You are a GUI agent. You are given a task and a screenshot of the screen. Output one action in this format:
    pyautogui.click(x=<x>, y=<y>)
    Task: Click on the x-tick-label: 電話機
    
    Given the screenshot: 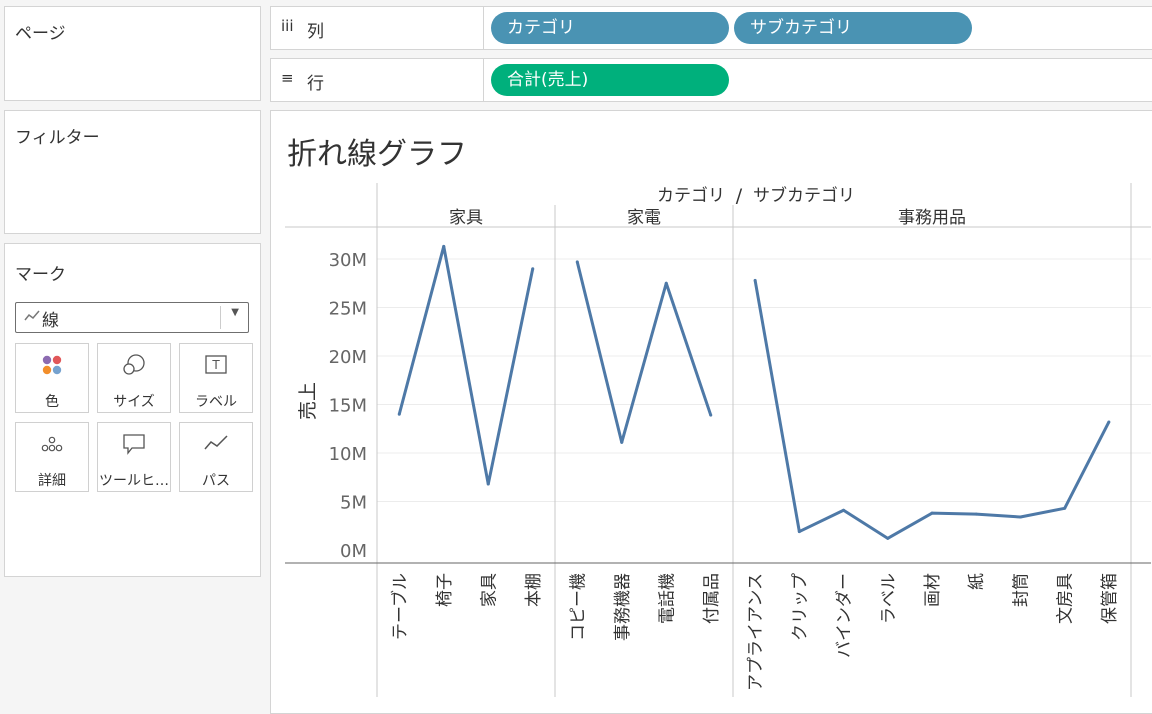 What is the action you would take?
    pyautogui.click(x=667, y=598)
    